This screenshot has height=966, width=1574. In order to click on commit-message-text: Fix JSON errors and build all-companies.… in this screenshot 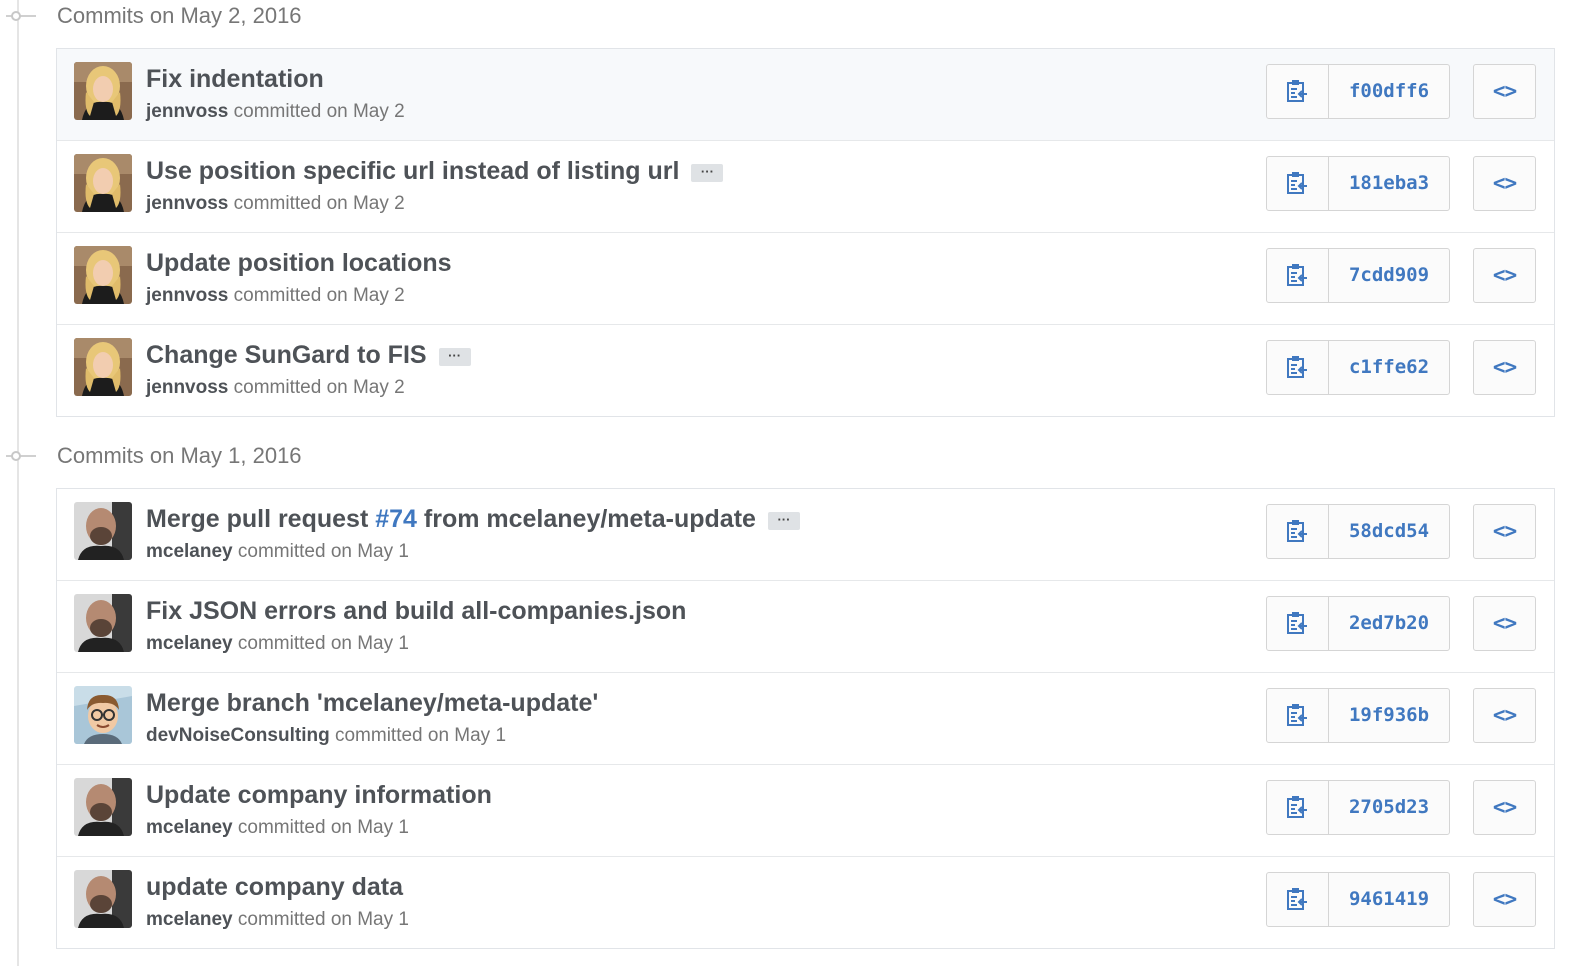, I will do `click(416, 611)`.